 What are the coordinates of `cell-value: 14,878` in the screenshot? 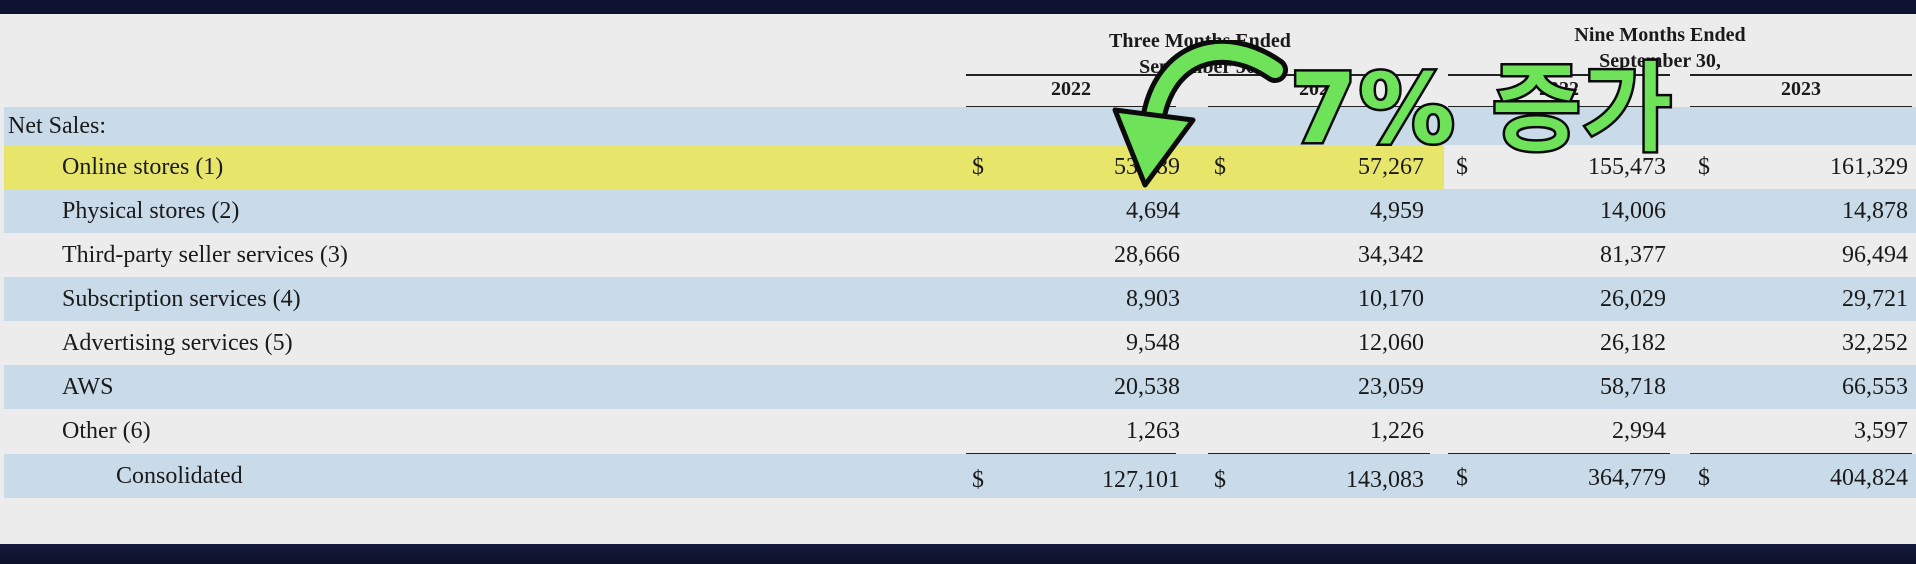 It's located at (1875, 211).